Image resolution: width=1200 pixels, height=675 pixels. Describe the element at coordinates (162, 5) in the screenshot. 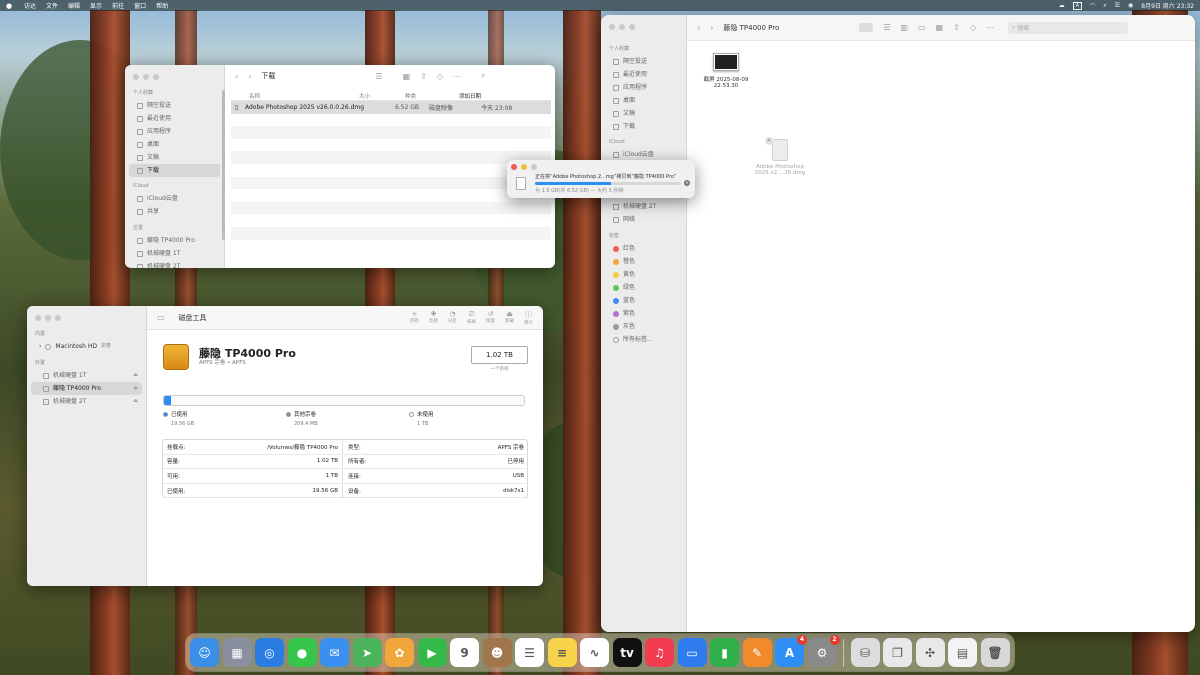

I see `menu-help: 帮助` at that location.